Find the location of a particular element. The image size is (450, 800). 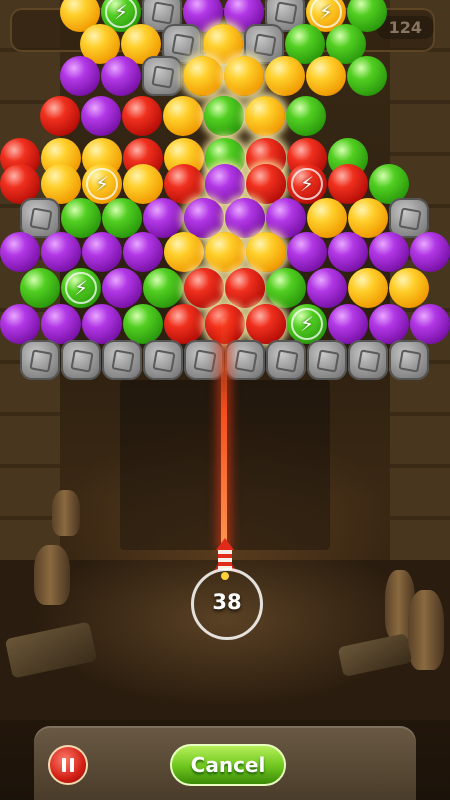

pause-icon-bar-left is located at coordinates (64, 765).